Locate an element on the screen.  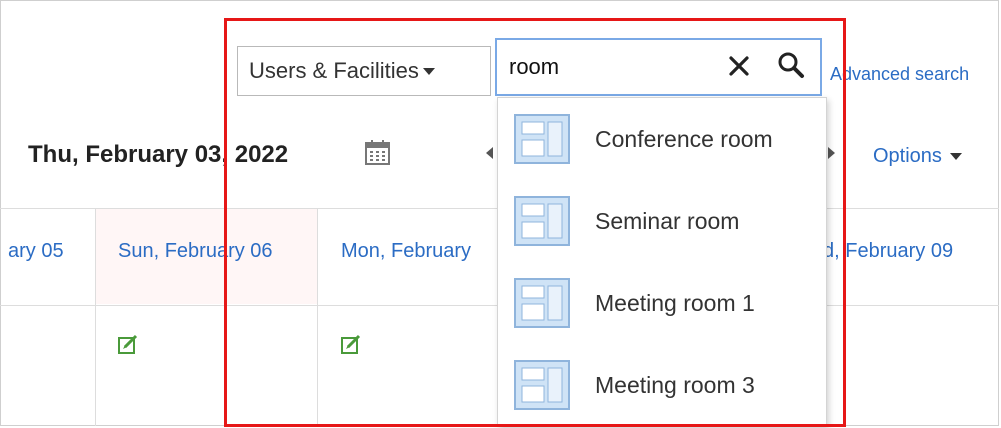
options-label: Options is located at coordinates (907, 156).